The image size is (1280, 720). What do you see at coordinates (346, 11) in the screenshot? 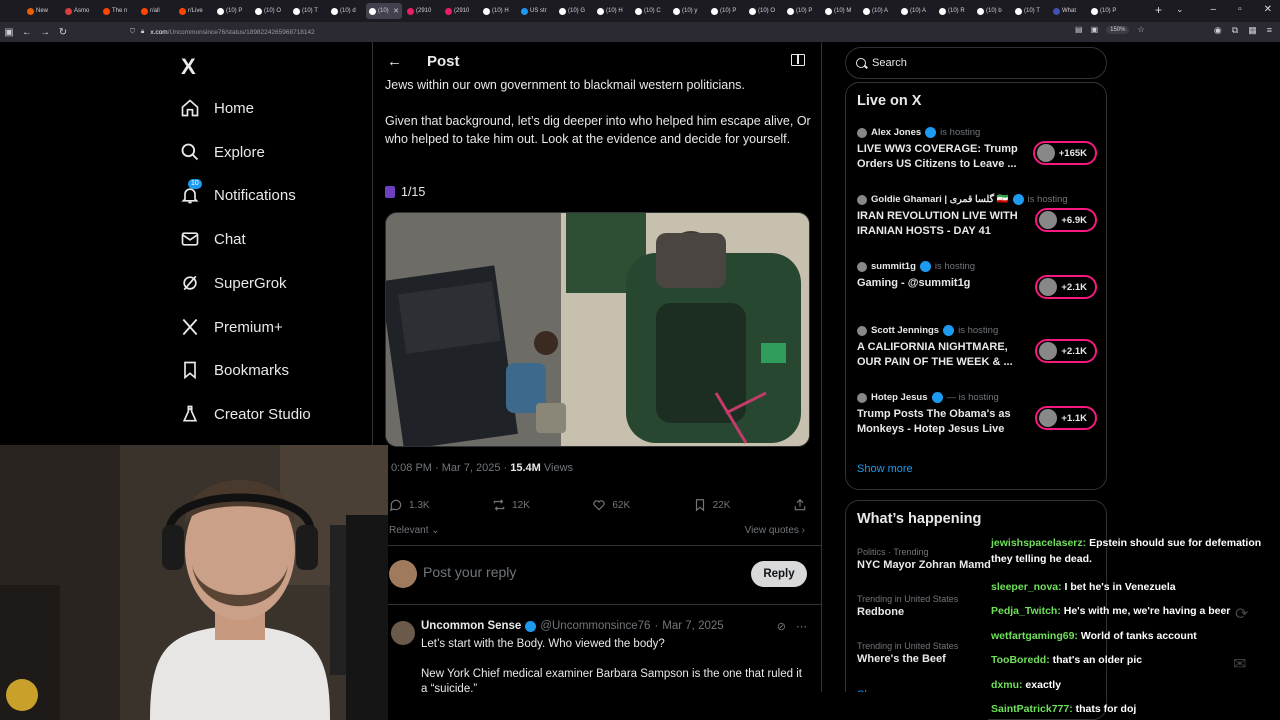
I see `browser-tab: (10) d` at bounding box center [346, 11].